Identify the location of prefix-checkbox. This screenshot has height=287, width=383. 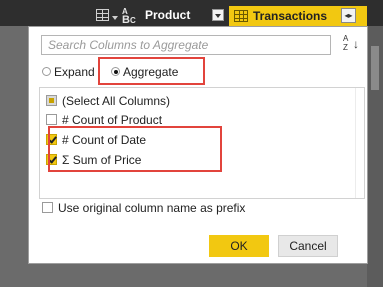
(47, 208).